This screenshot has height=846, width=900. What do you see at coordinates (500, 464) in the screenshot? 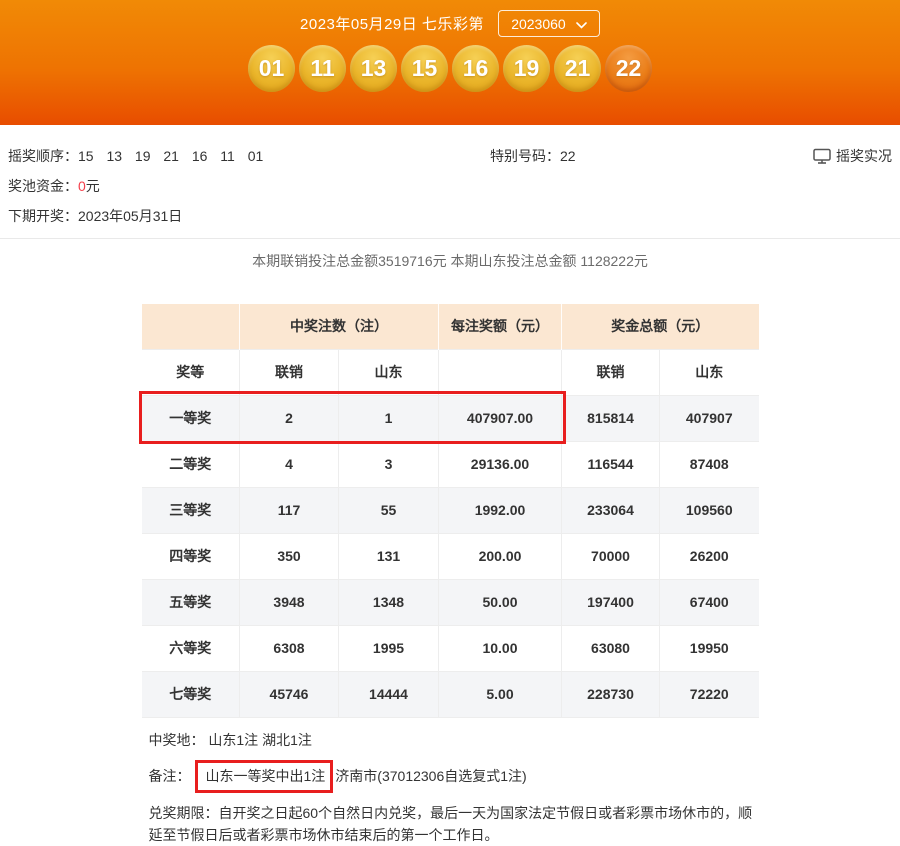
I see `prize-value-cell: 29136.00` at bounding box center [500, 464].